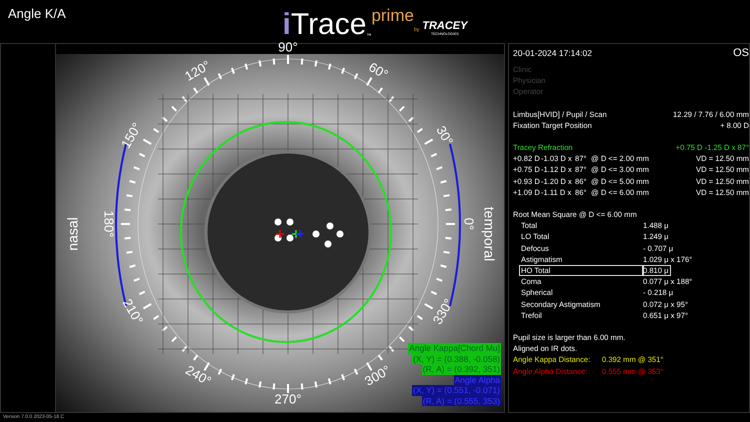  What do you see at coordinates (461, 369) in the screenshot?
I see `kappa-readout: (R, A) = (0.392, 351)` at bounding box center [461, 369].